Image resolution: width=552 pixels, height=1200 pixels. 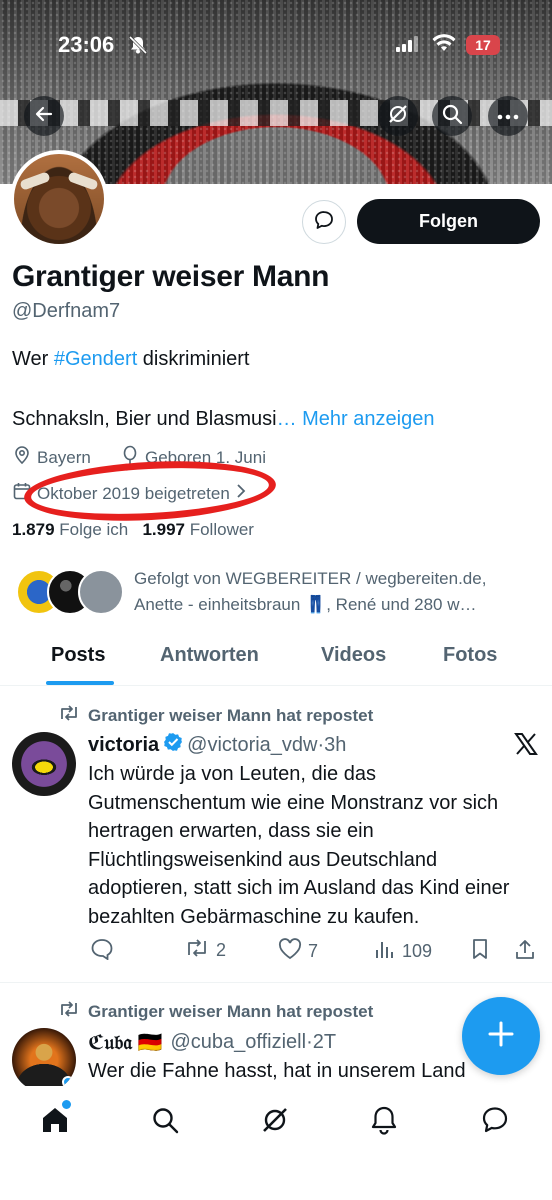 I want to click on home-icon, so click(x=55, y=1122).